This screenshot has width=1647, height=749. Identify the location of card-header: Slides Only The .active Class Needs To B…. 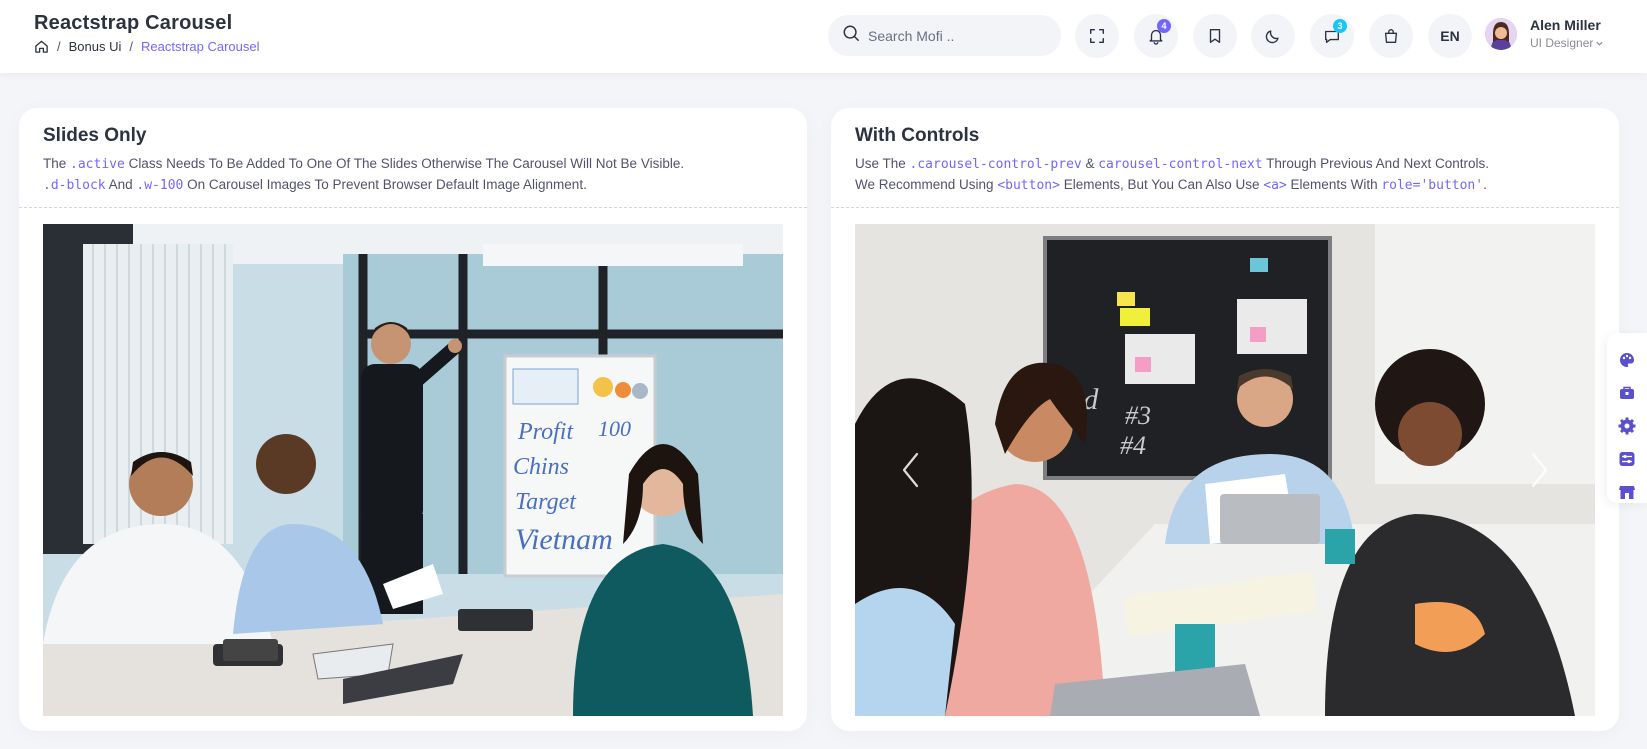
(413, 158).